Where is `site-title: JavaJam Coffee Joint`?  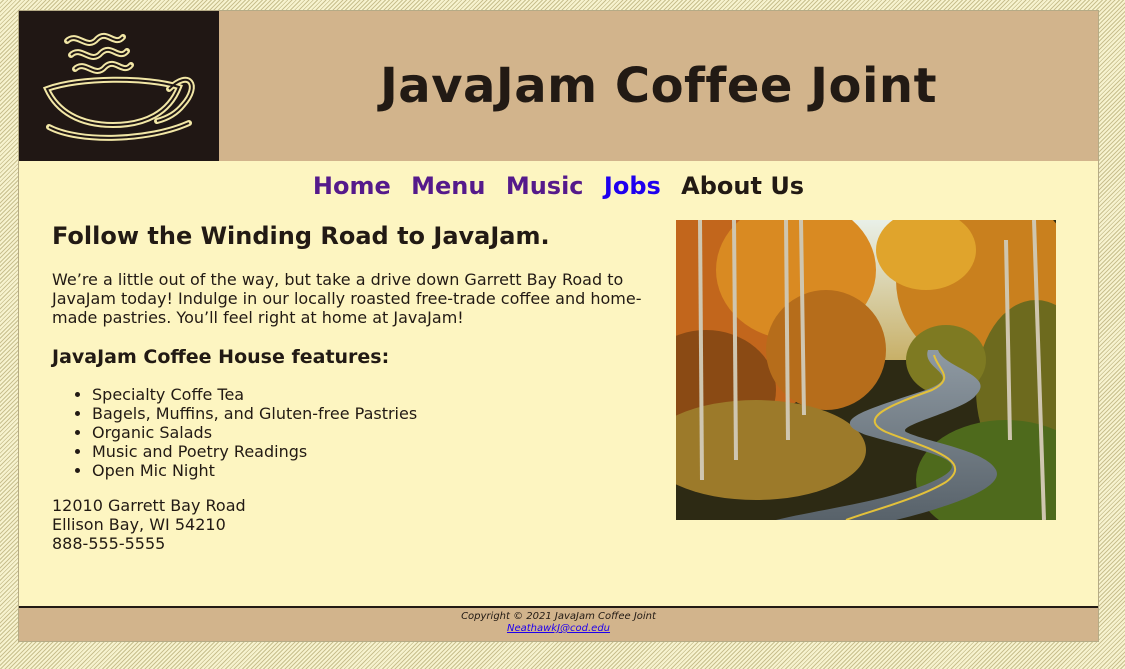 site-title: JavaJam Coffee Joint is located at coordinates (658, 86).